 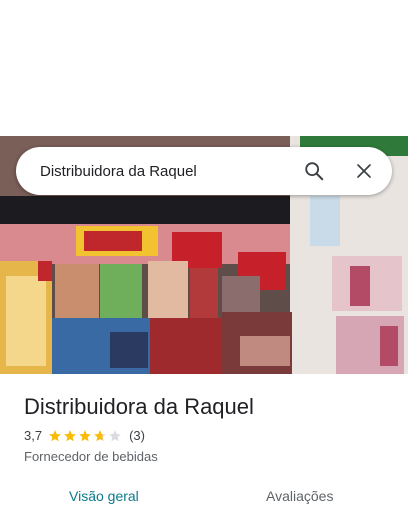 What do you see at coordinates (104, 496) in the screenshot?
I see `tab-overview: Visão geral` at bounding box center [104, 496].